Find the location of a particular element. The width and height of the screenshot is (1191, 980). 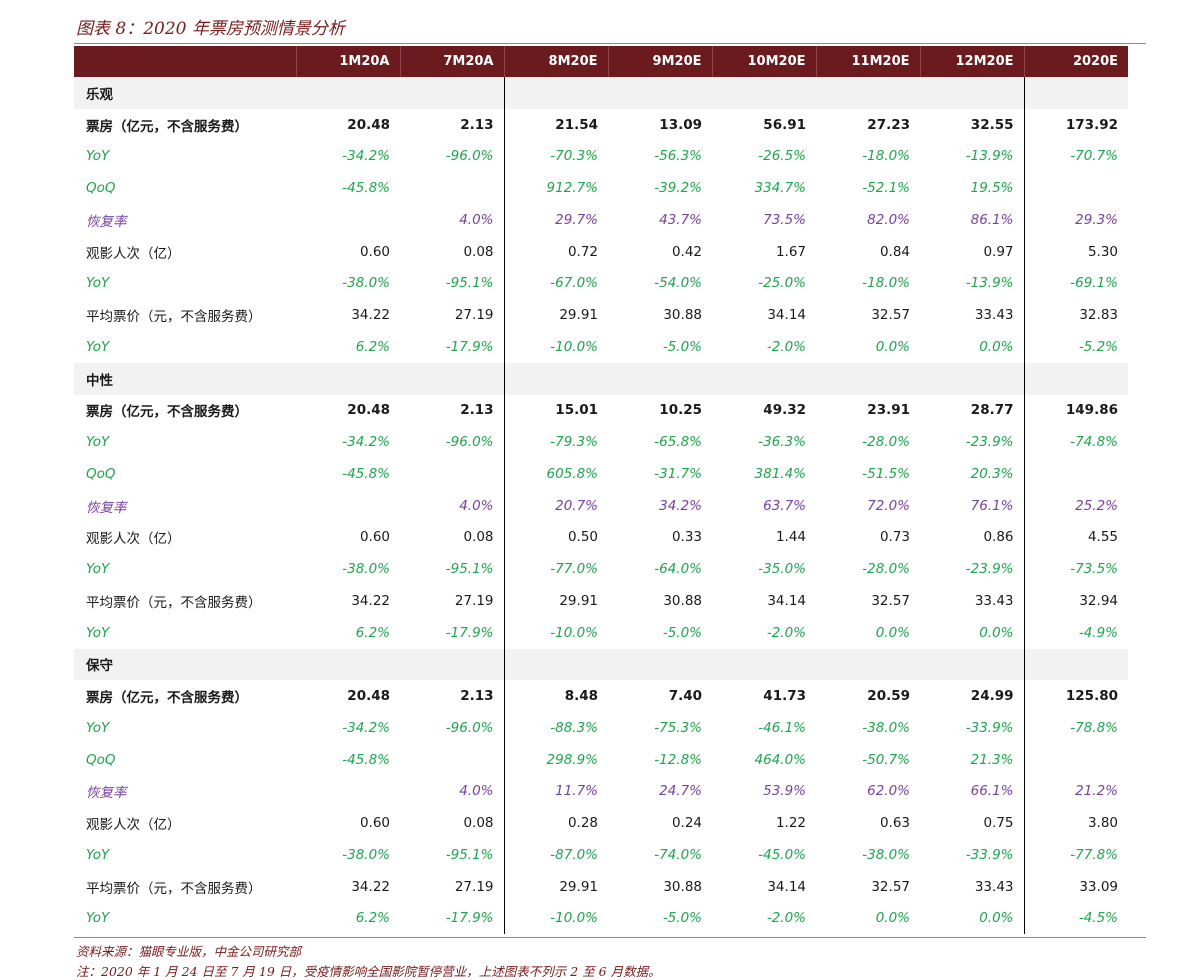

table-cell: 25.2% is located at coordinates (1096, 505).